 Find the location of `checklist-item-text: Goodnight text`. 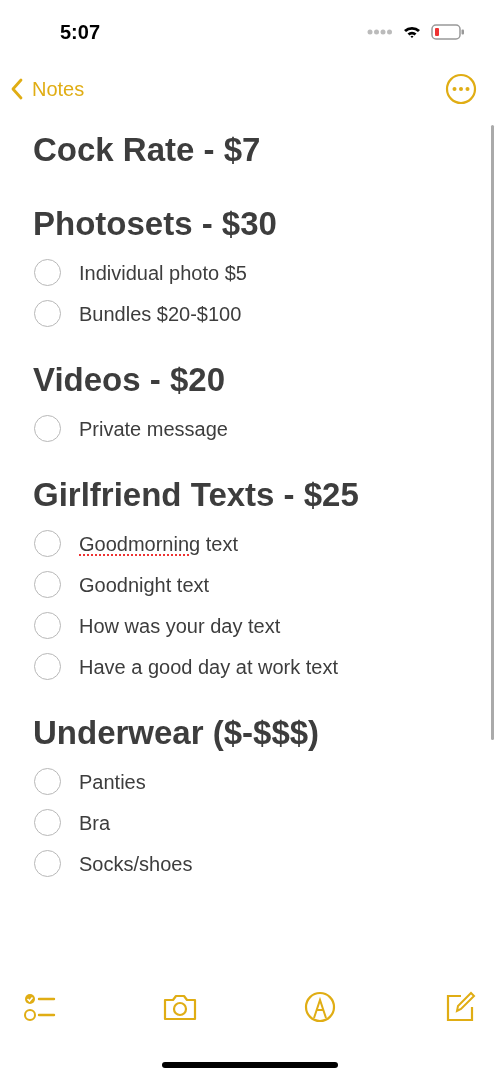

checklist-item-text: Goodnight text is located at coordinates (144, 585).